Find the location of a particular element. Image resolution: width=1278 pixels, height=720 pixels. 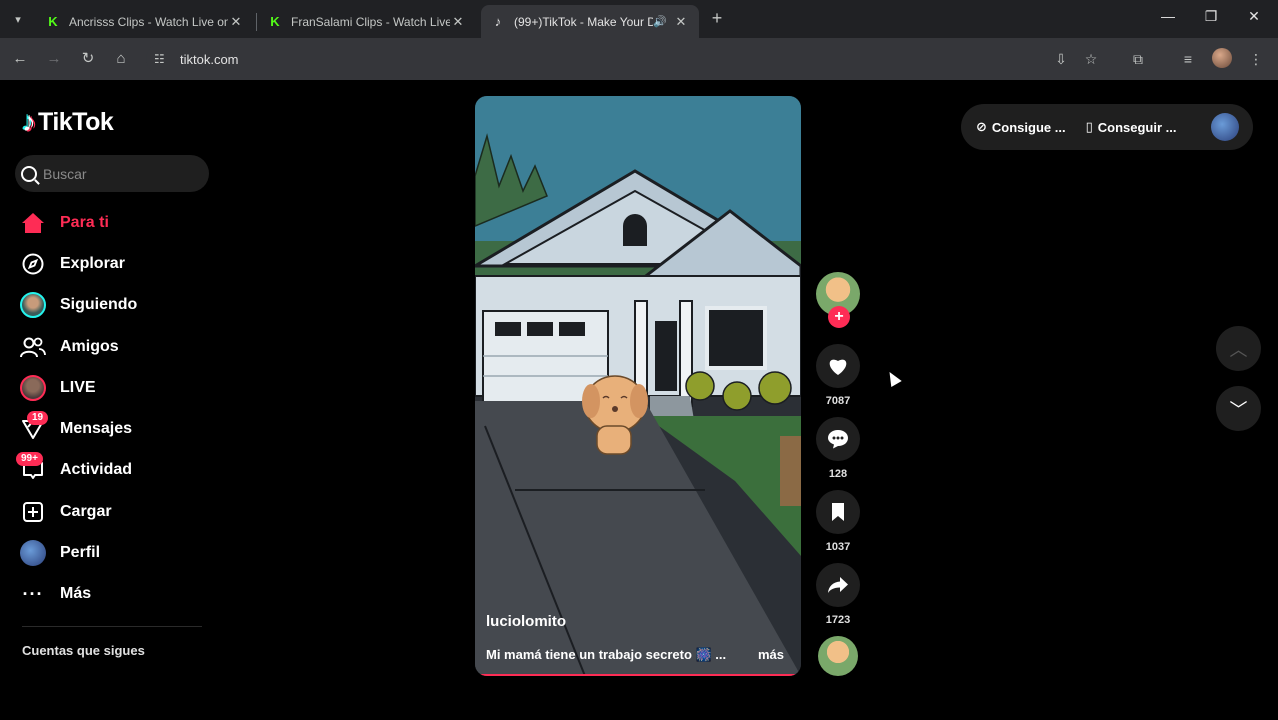

sidebar-item-siguiendo: Siguiendo is located at coordinates (118, 305).